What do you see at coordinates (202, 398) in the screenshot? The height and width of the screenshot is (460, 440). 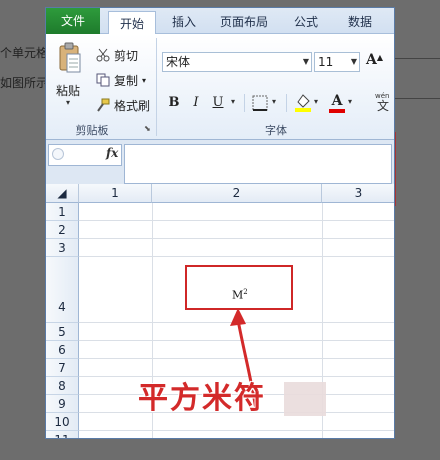 I see `annotation-label: 平方米符` at bounding box center [202, 398].